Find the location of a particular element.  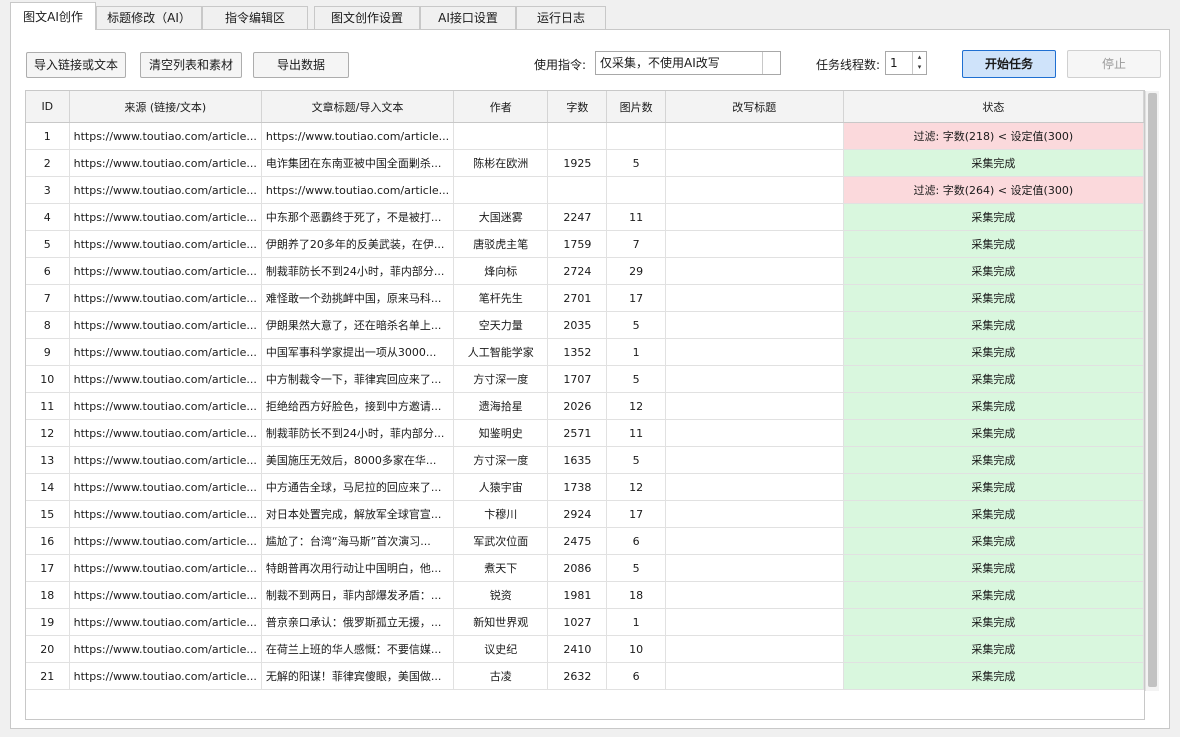

stop-button: 停止 is located at coordinates (1114, 64).